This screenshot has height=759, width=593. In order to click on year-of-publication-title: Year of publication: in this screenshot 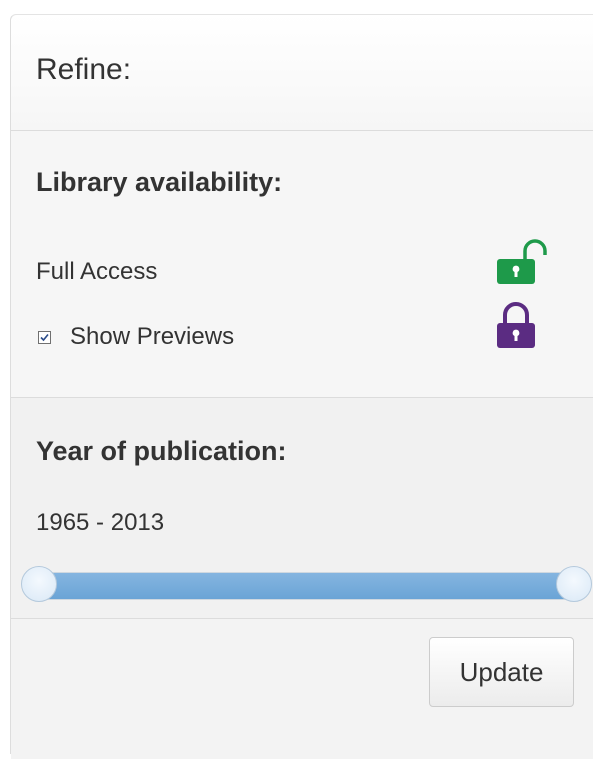, I will do `click(161, 451)`.